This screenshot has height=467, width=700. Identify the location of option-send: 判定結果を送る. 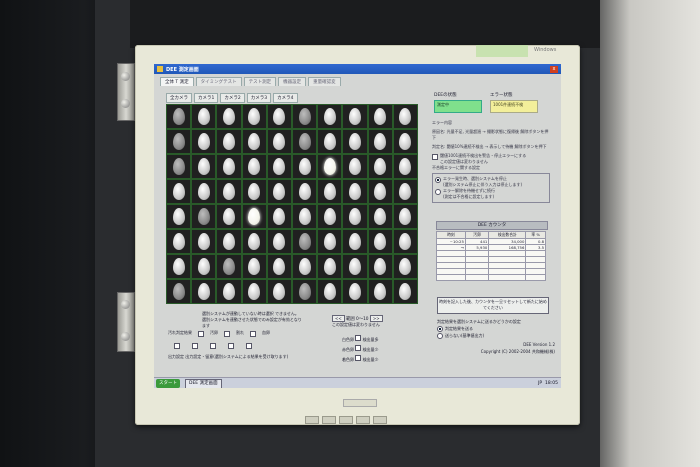
(496, 328).